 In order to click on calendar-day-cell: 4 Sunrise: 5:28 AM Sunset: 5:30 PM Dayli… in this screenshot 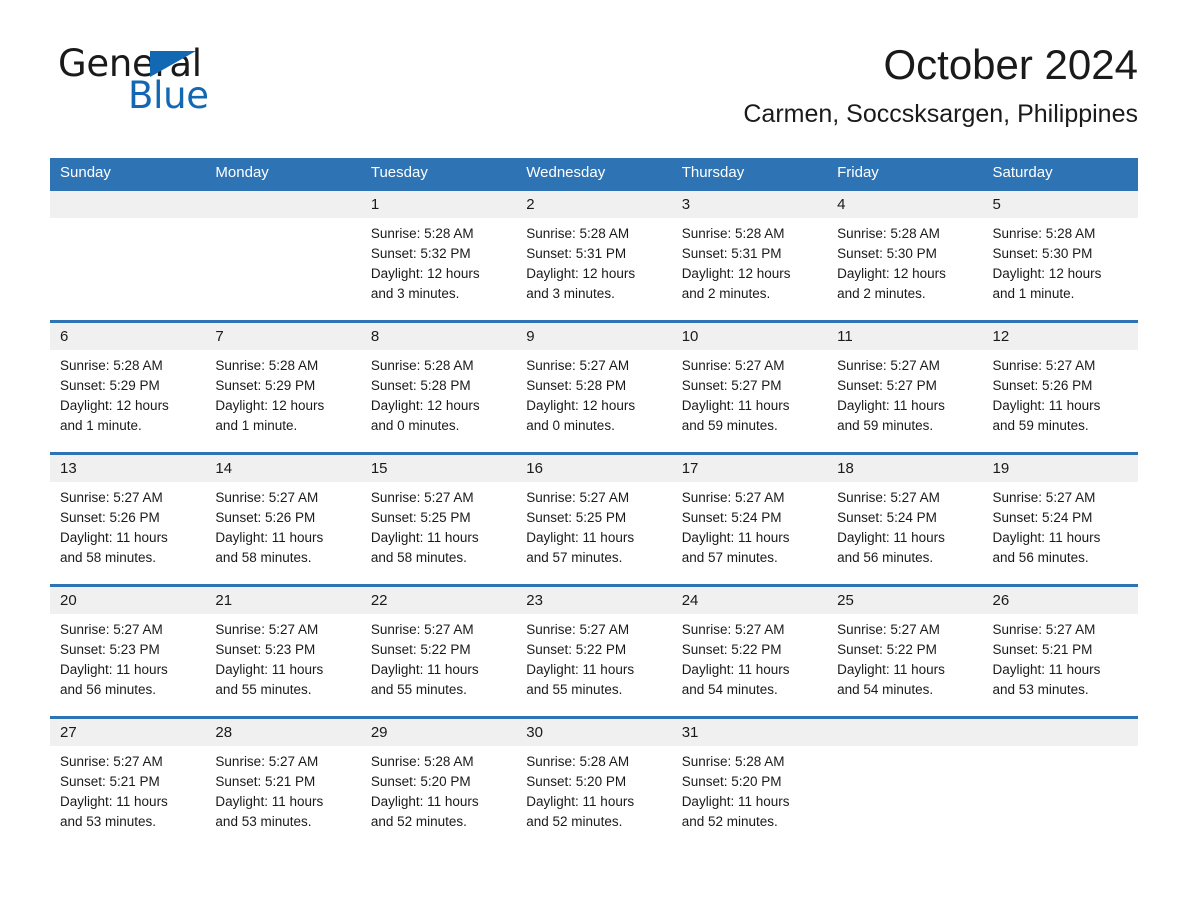, I will do `click(905, 255)`.